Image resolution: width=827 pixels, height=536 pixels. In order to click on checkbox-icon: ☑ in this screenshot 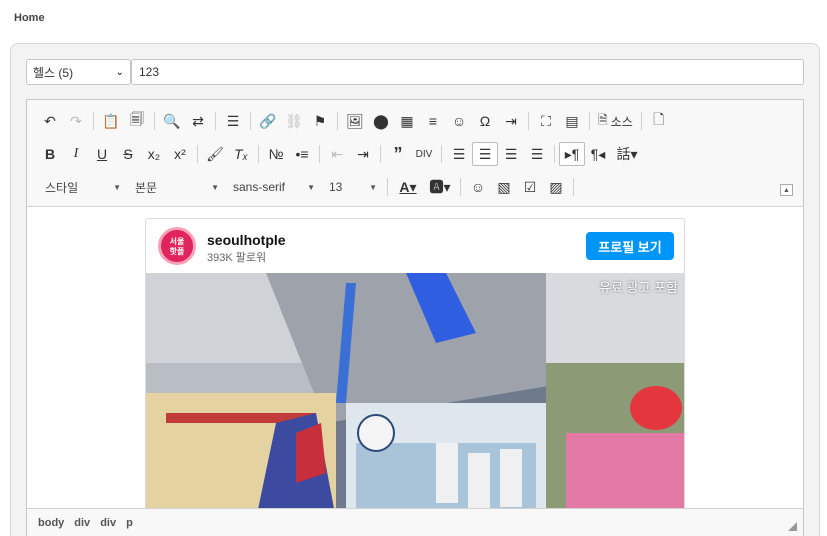, I will do `click(530, 187)`.